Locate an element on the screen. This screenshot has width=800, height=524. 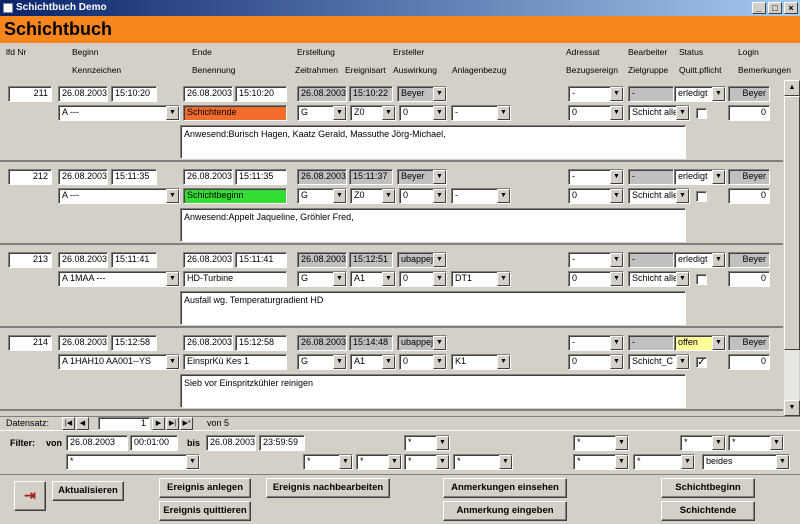
ereignis-anlegen-button: Ereignis anlegen is located at coordinates (205, 488).